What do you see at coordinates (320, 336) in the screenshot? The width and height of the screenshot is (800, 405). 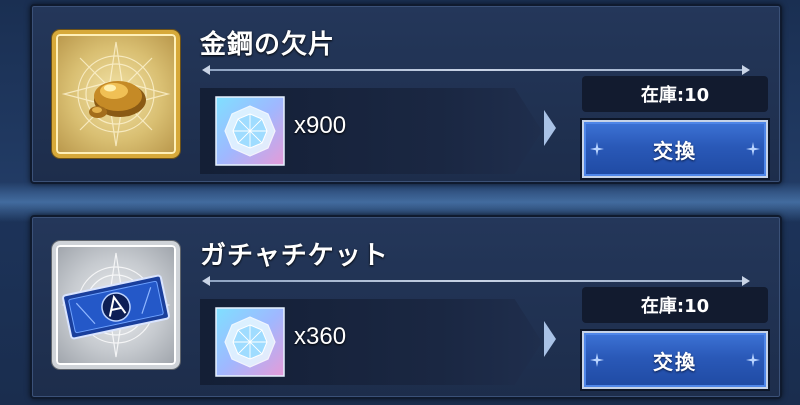 I see `cost-amount: x360` at bounding box center [320, 336].